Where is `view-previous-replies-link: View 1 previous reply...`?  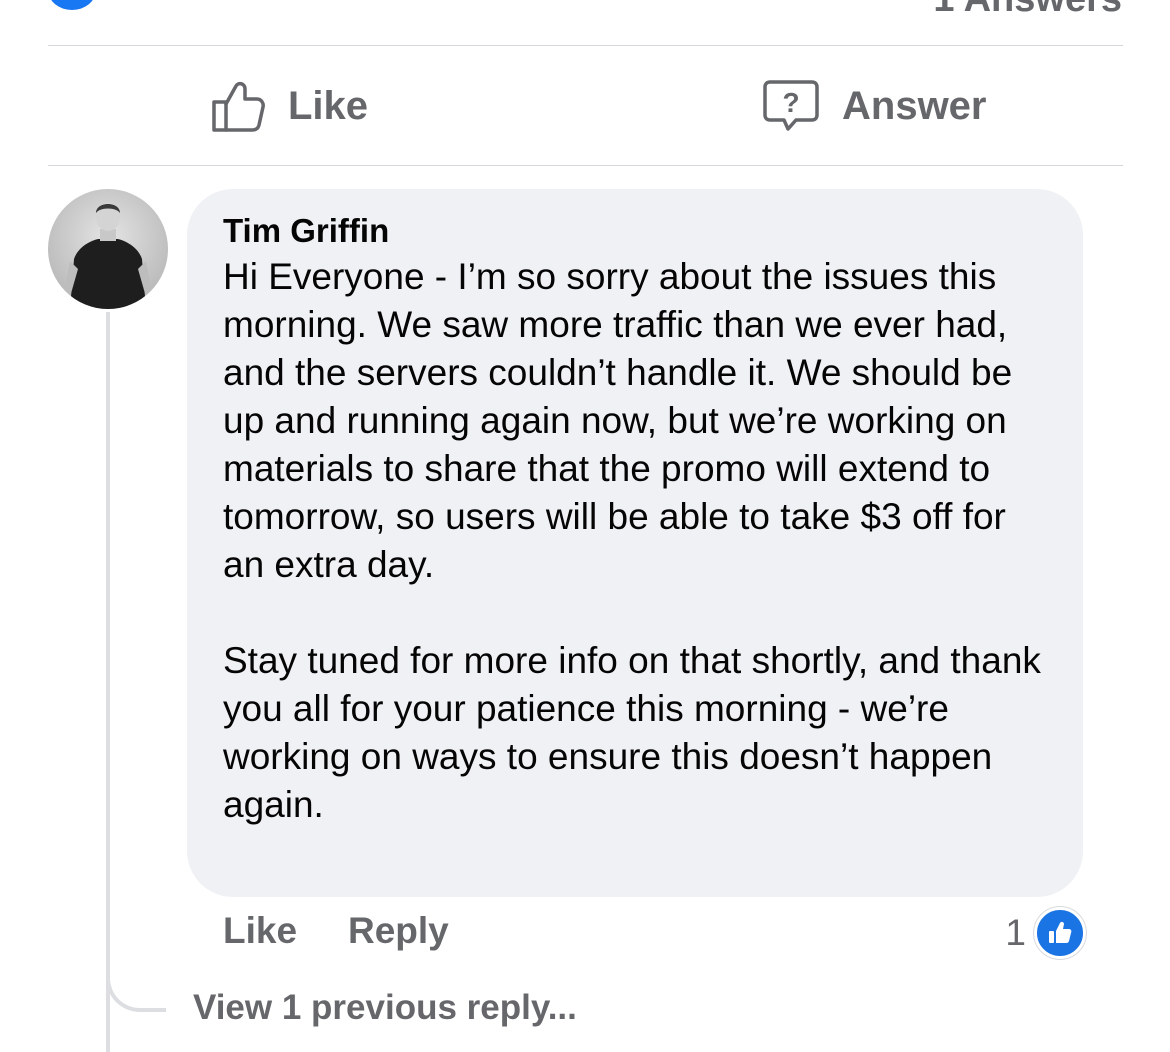
view-previous-replies-link: View 1 previous reply... is located at coordinates (385, 1008).